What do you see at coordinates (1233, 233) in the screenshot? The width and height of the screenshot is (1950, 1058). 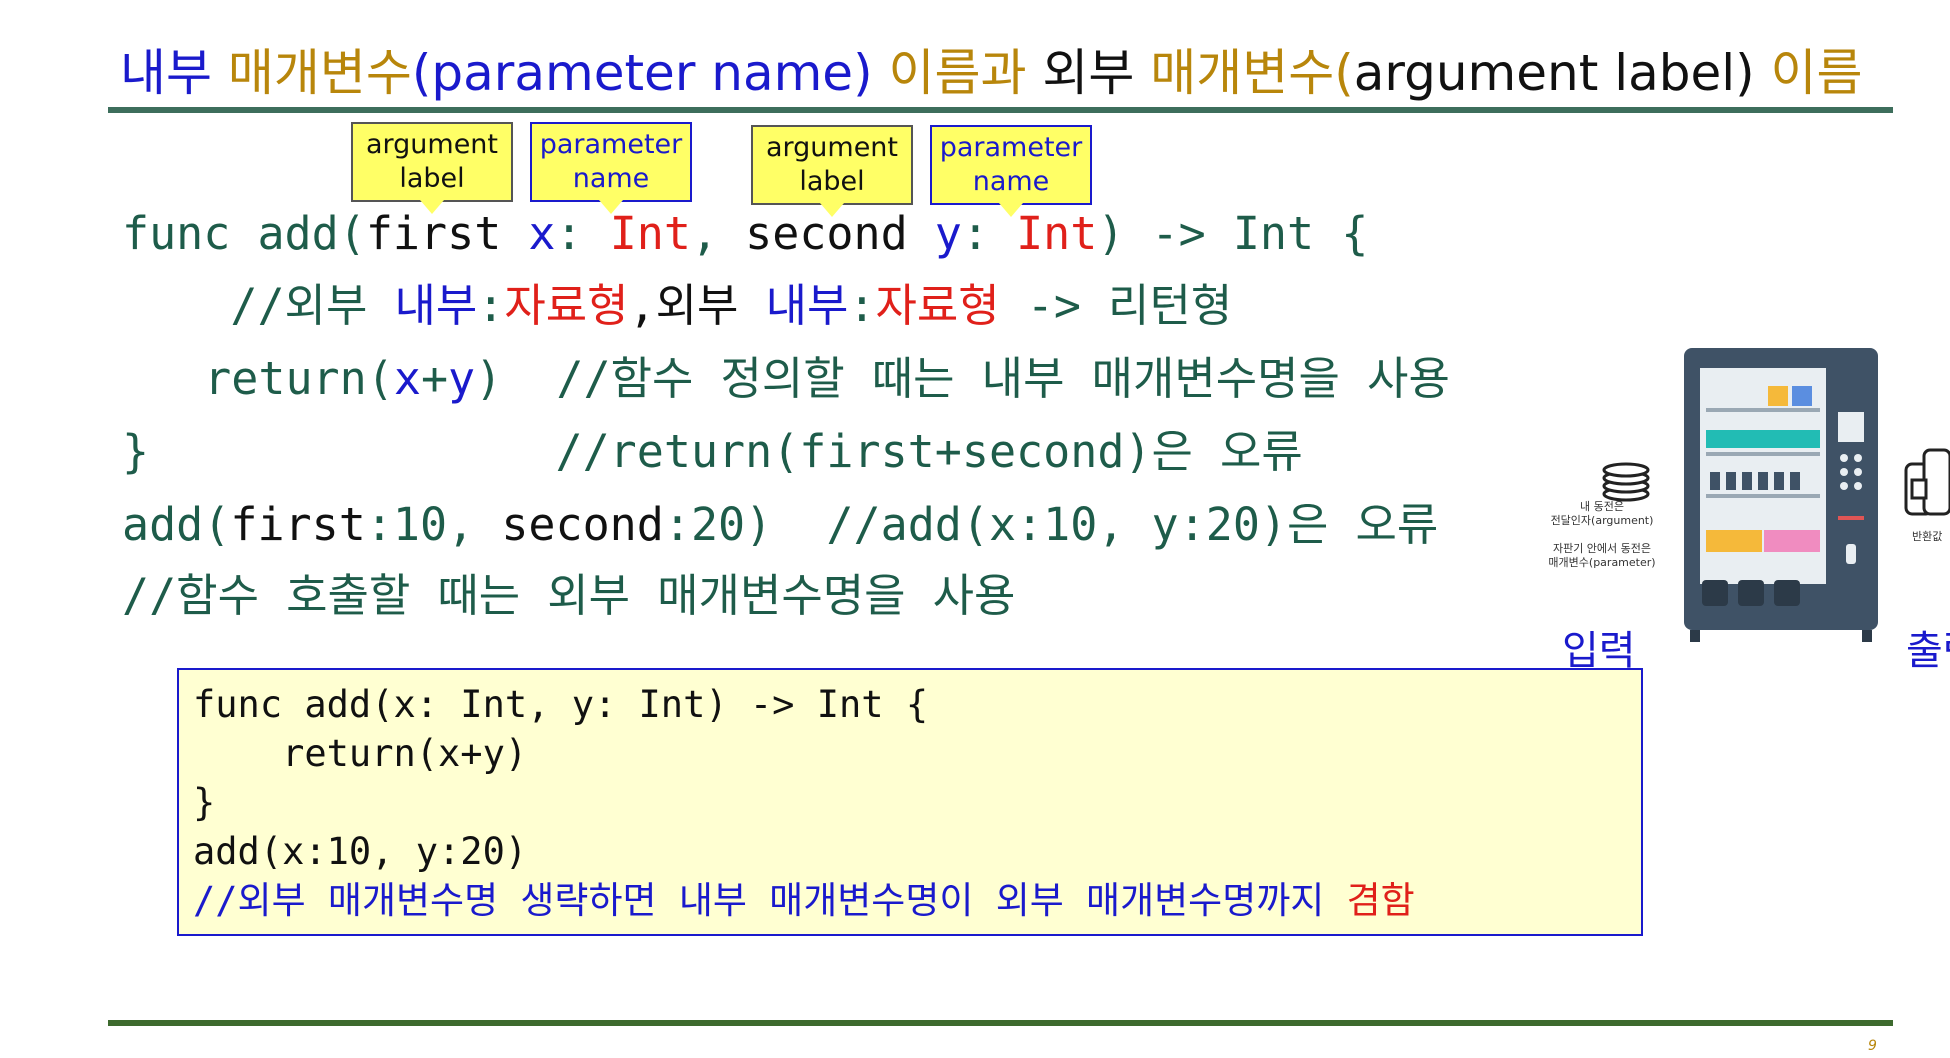 I see `code-token: ) -> Int {` at bounding box center [1233, 233].